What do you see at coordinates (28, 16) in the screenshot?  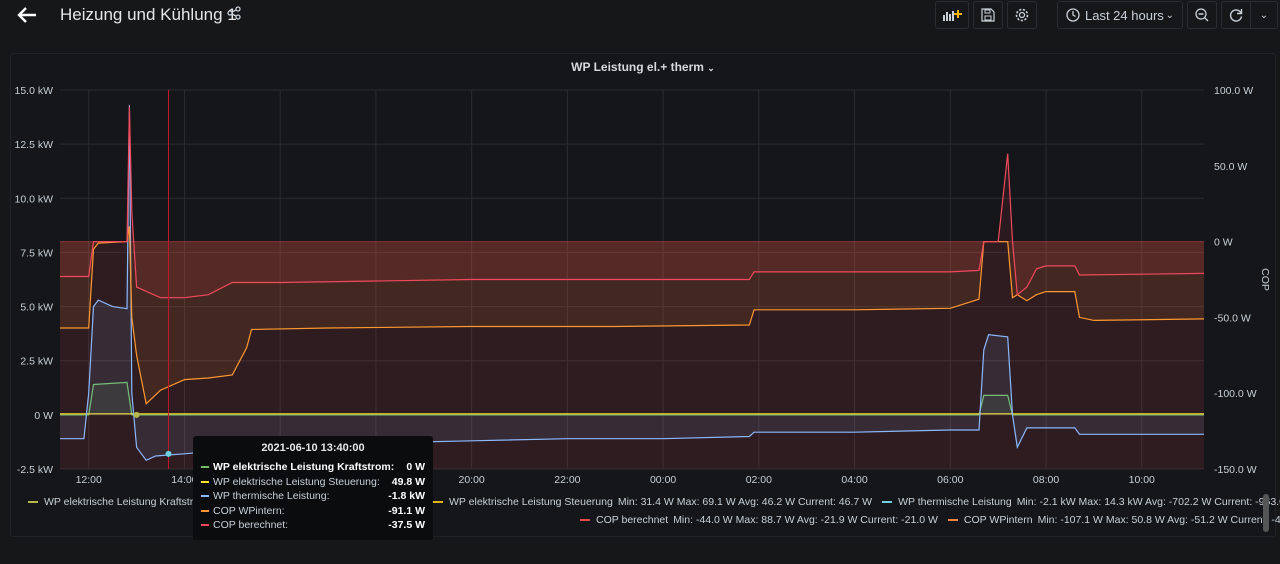 I see `back-arrow-icon` at bounding box center [28, 16].